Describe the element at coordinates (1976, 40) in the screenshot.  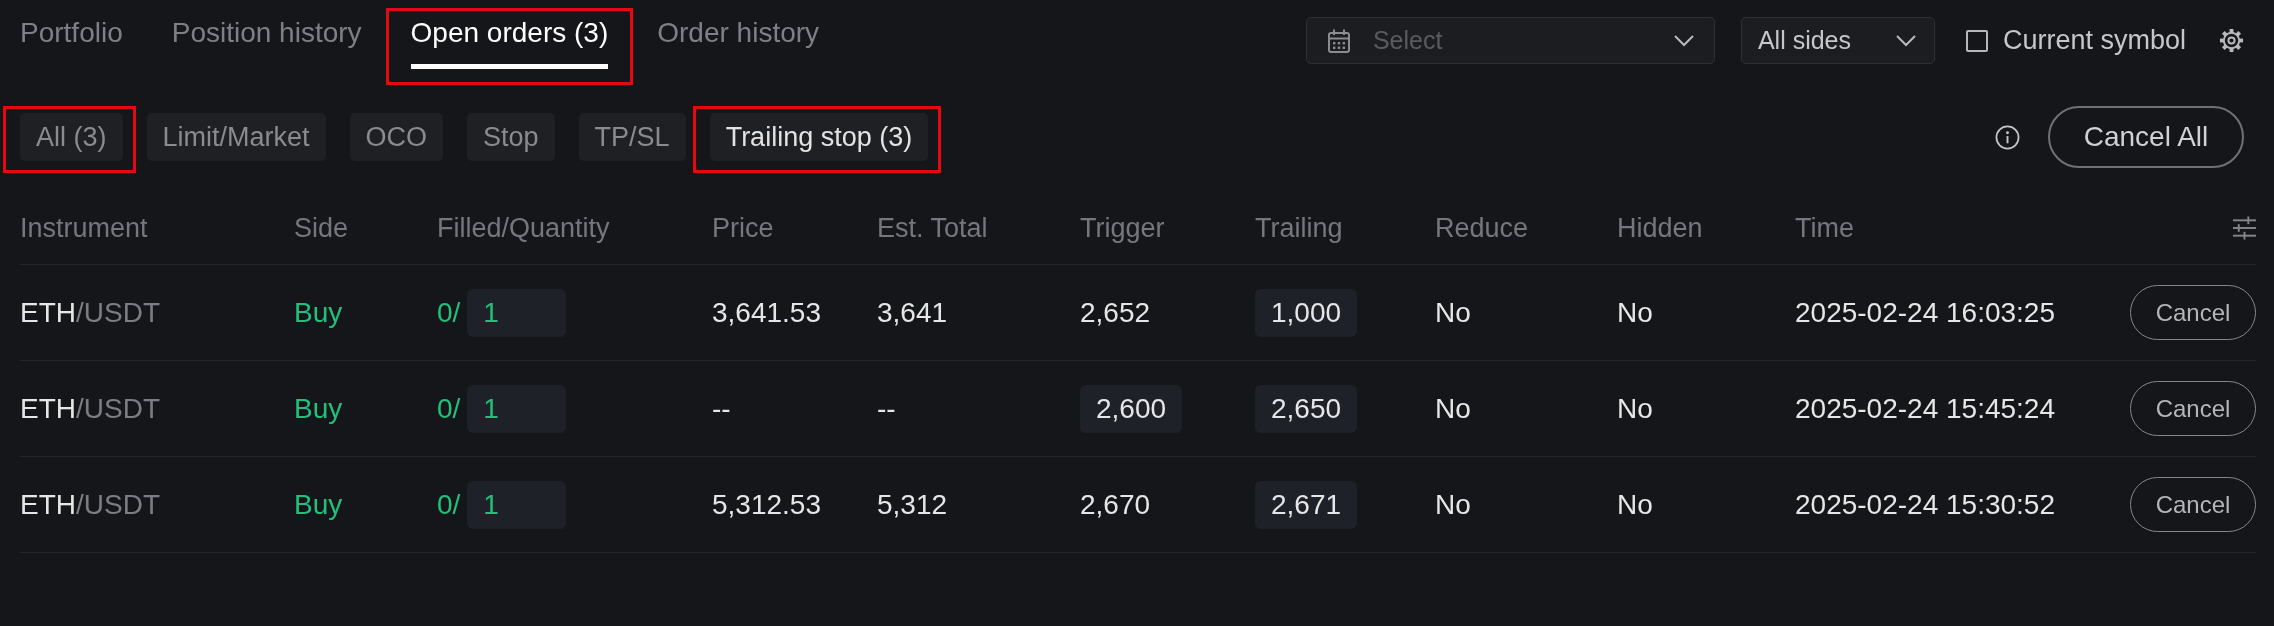
I see `checkbox` at that location.